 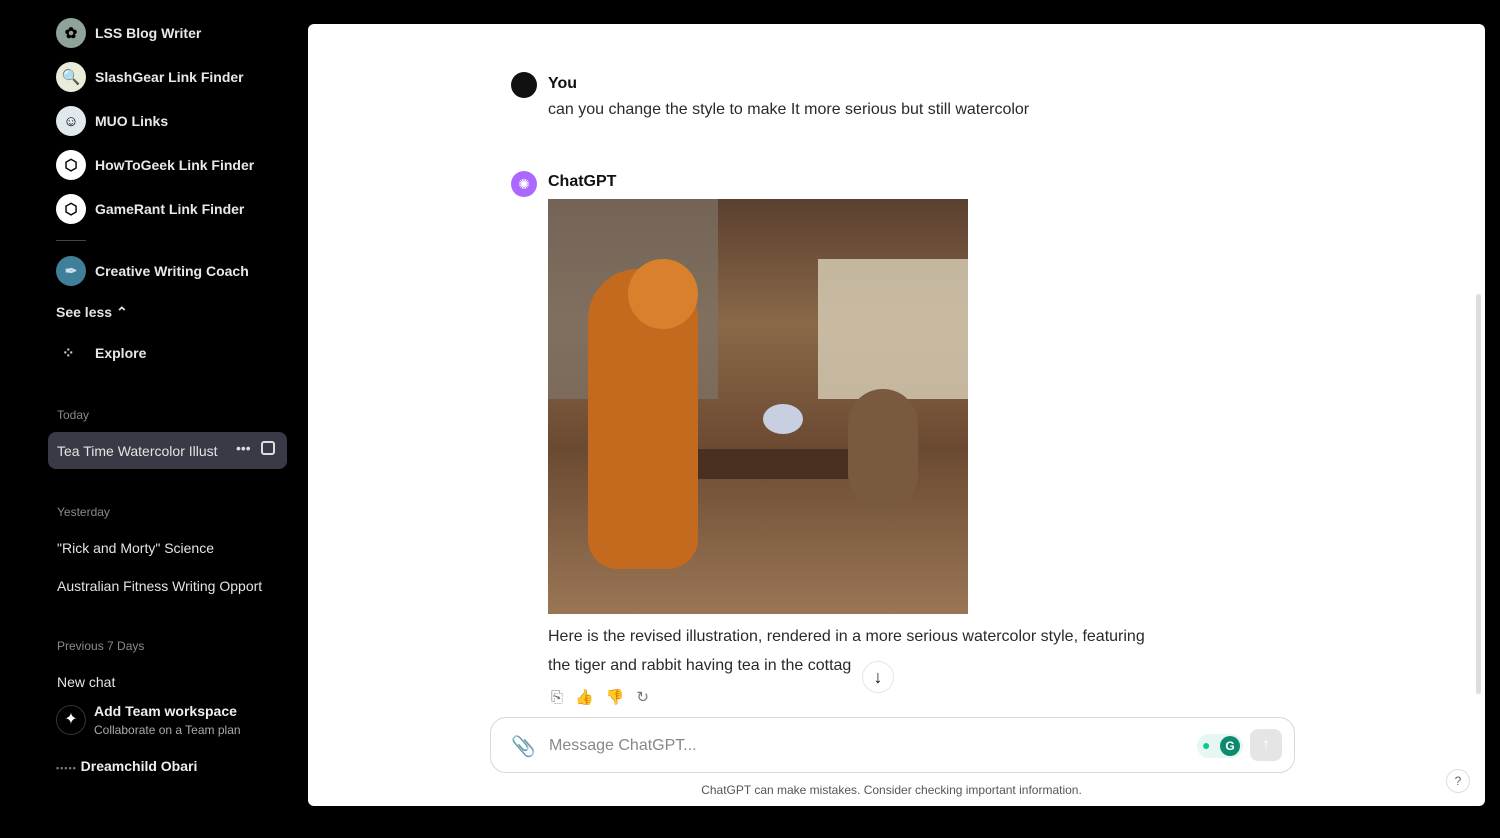 I want to click on explore-button: ⁘ Explore, so click(x=104, y=353).